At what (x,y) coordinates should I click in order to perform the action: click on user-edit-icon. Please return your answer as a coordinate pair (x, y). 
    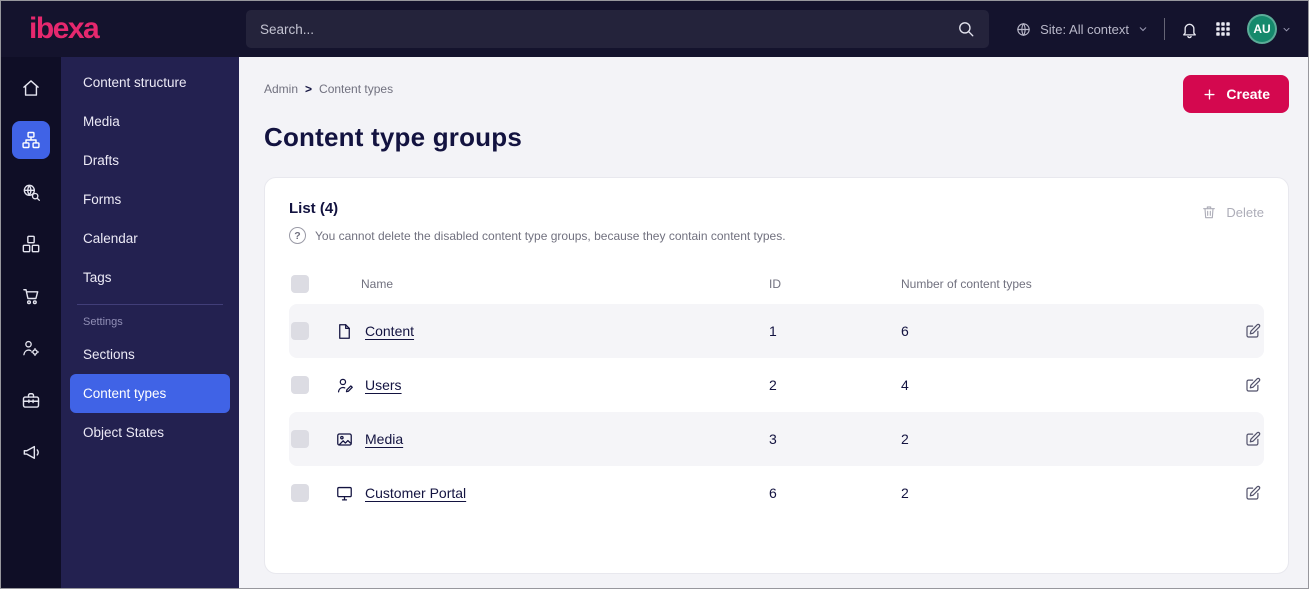
    Looking at the image, I should click on (345, 385).